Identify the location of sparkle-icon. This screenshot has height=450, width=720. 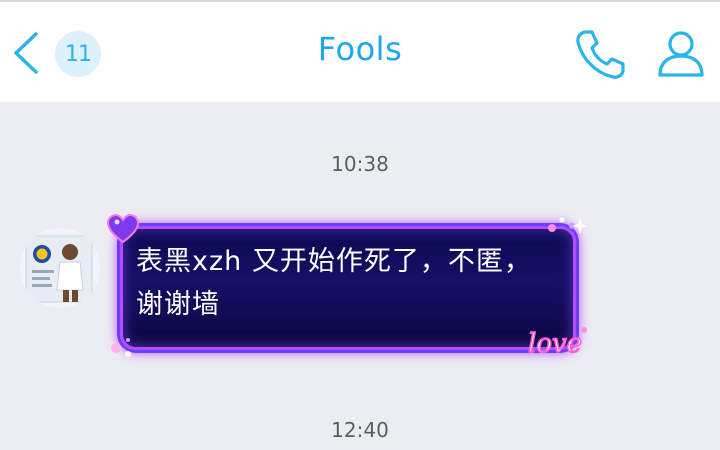
(568, 225).